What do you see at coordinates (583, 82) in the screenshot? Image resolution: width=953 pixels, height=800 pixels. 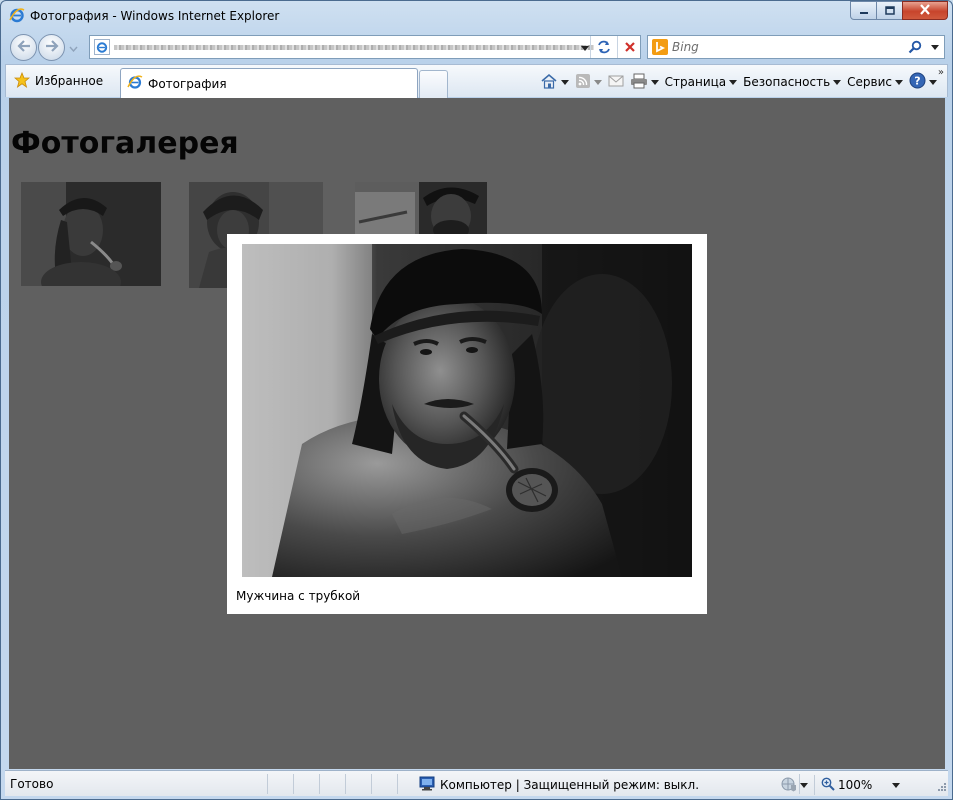 I see `rss-feed-icon` at bounding box center [583, 82].